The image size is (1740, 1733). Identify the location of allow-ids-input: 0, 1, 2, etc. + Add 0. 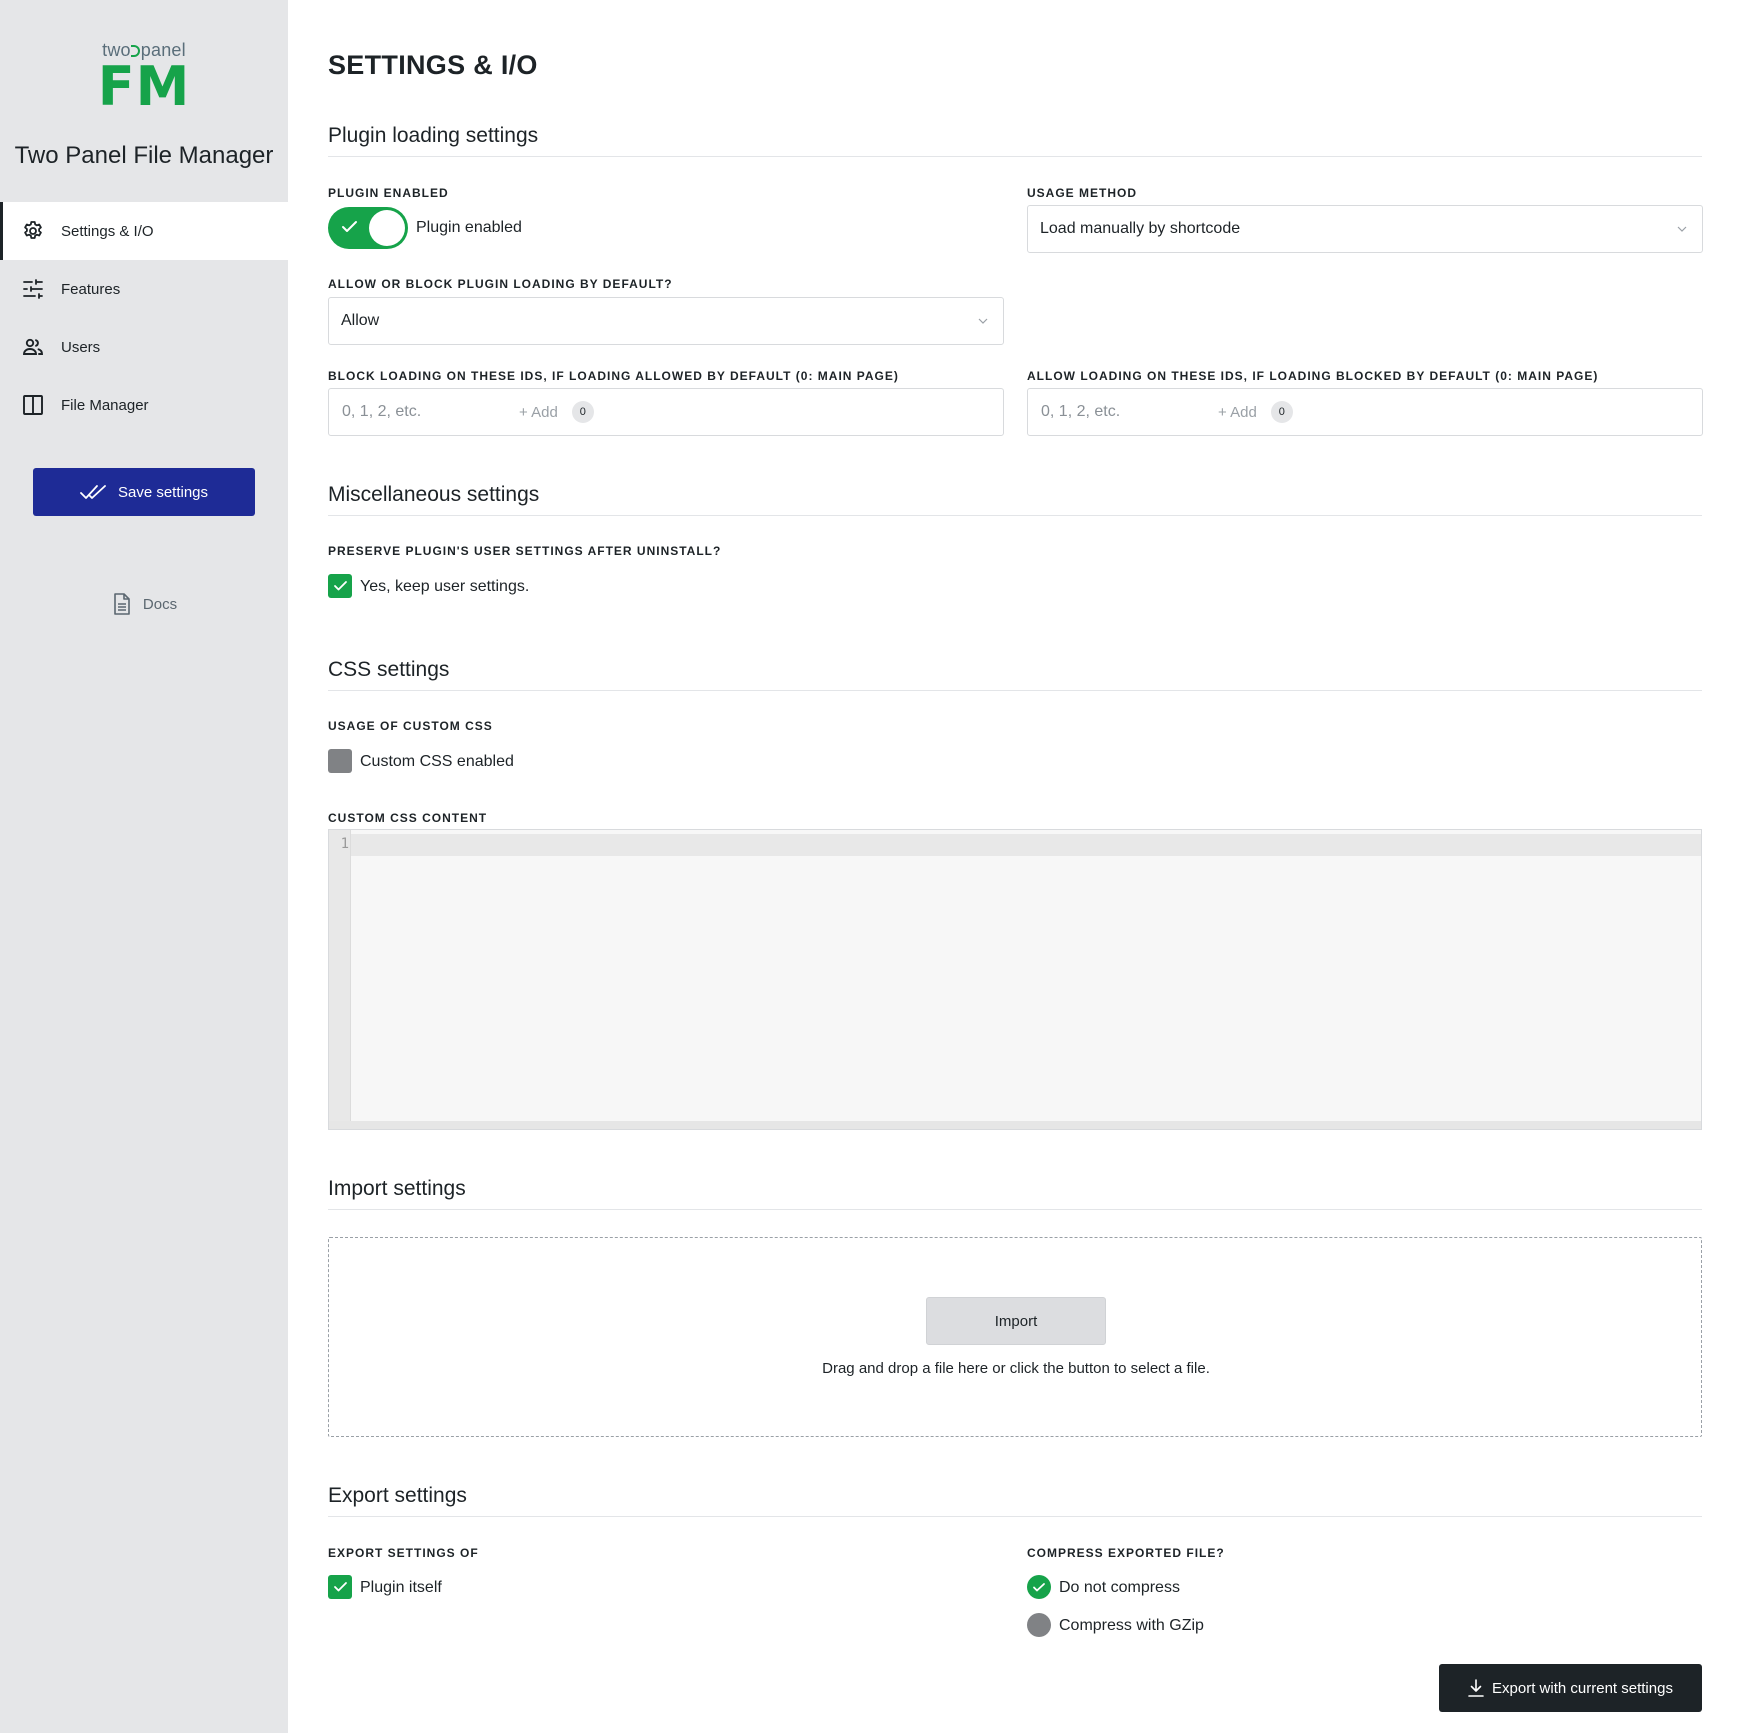
(1365, 412).